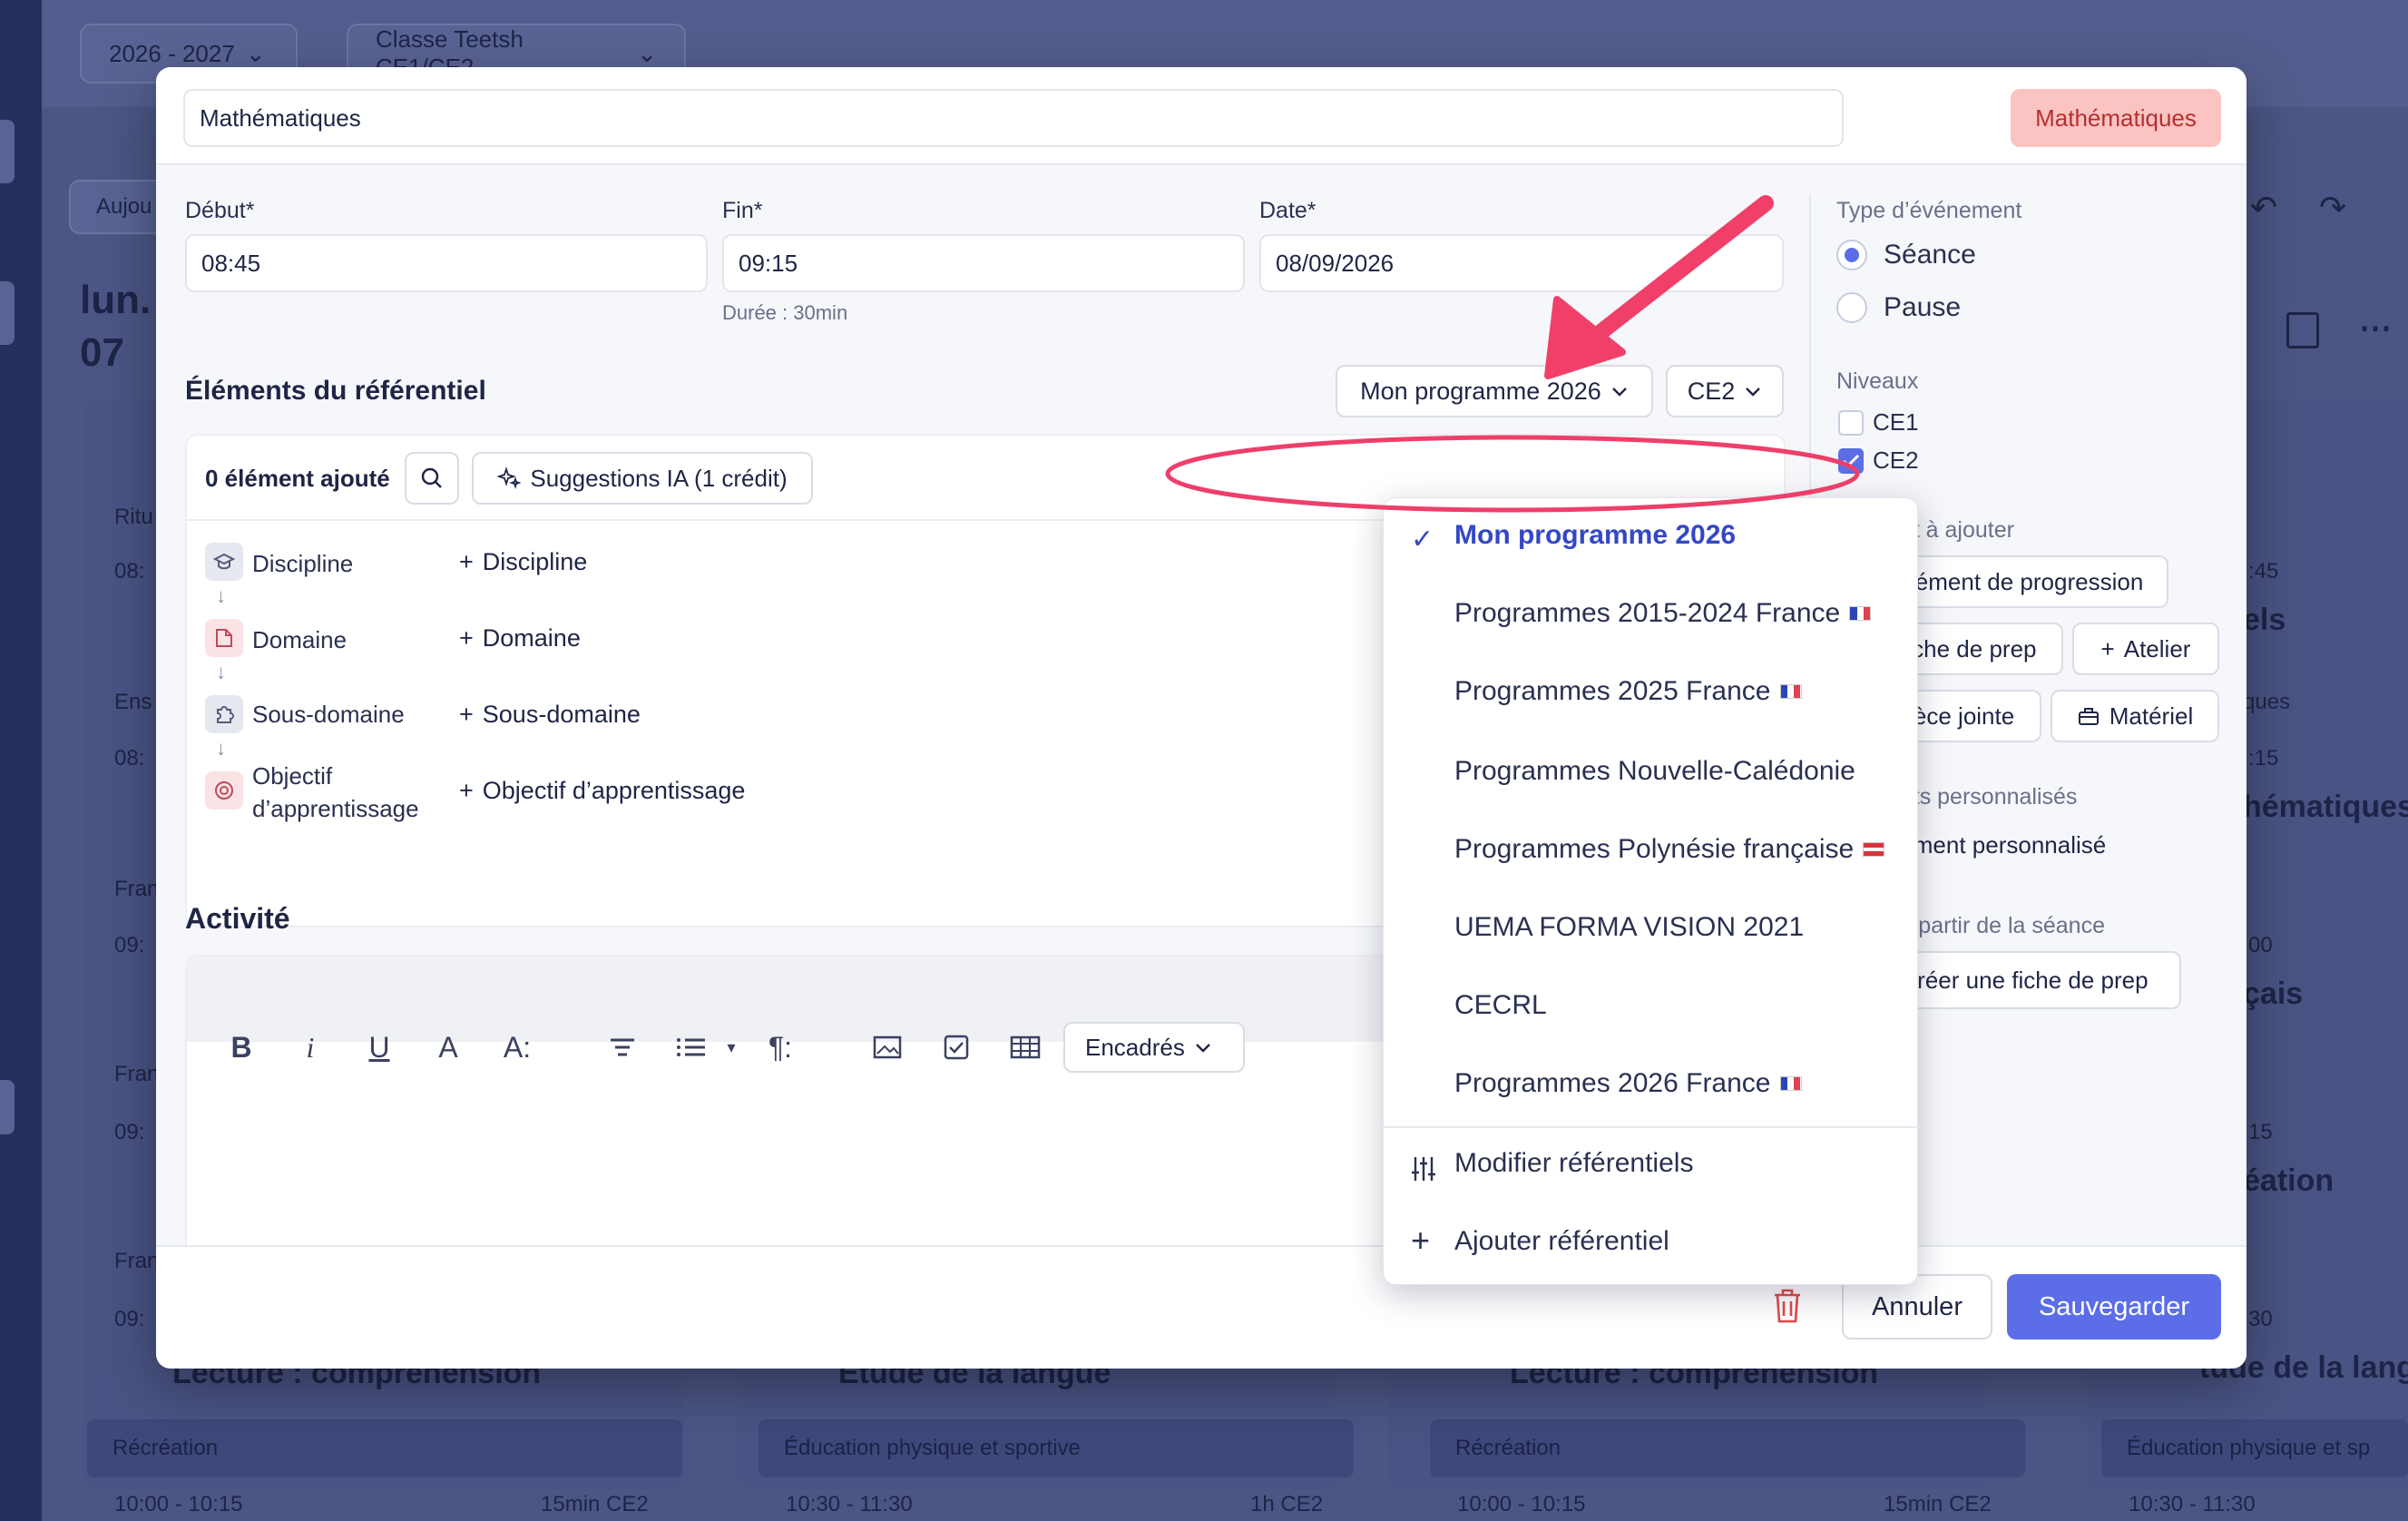 This screenshot has width=2408, height=1521. What do you see at coordinates (129, 571) in the screenshot?
I see `event-time: 08:` at bounding box center [129, 571].